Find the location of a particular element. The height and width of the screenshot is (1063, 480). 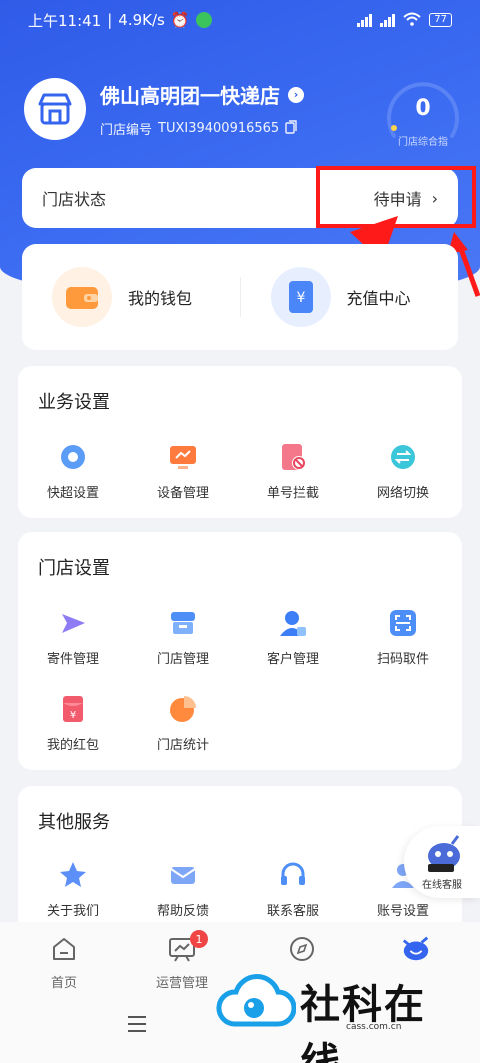

tab-home: 首页 is located at coordinates (64, 962).